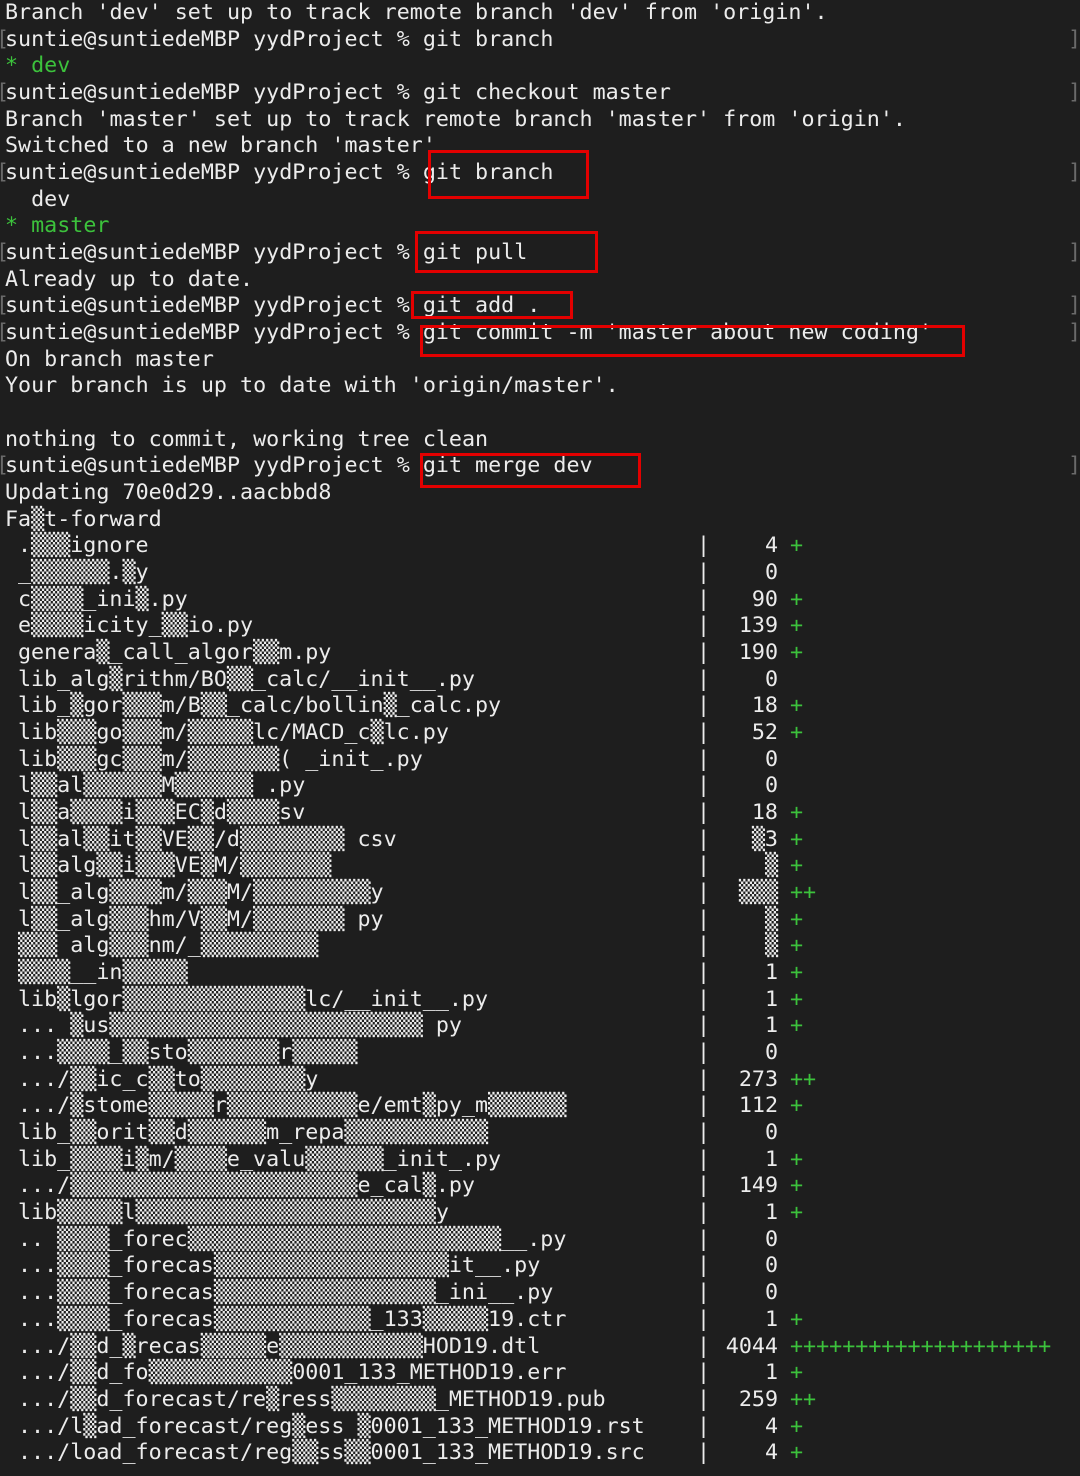 The height and width of the screenshot is (1476, 1080). I want to click on file-path: .../▒▒ic_c▒▒to▒▒▒▒▒▒▒▒y, so click(168, 1079).